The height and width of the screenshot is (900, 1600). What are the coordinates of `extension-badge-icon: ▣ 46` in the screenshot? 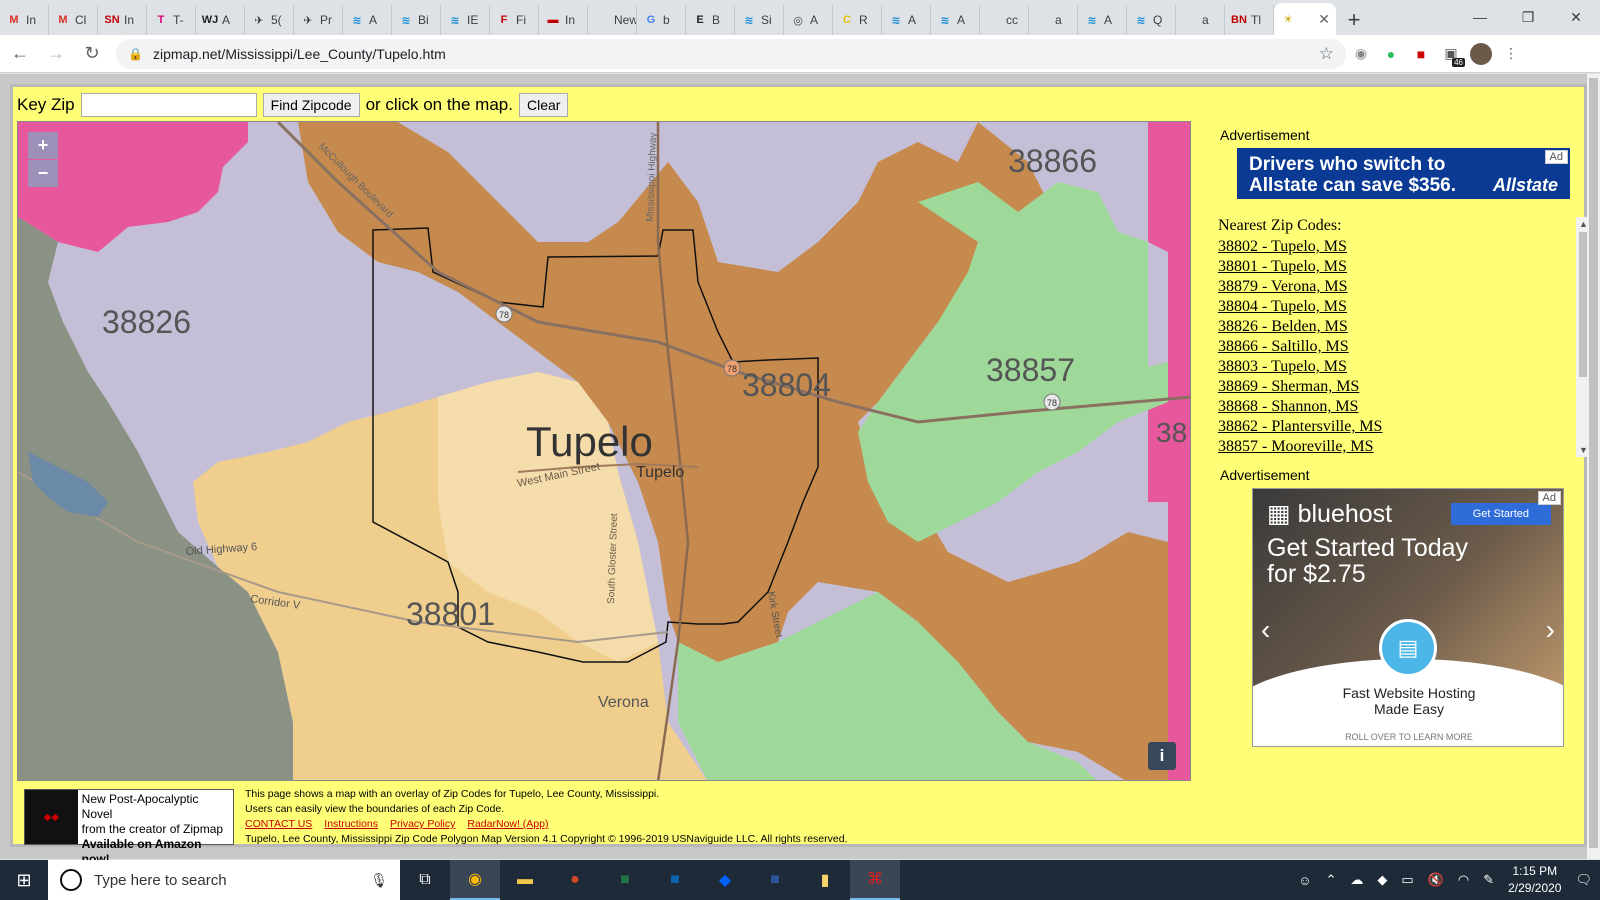 It's located at (1451, 54).